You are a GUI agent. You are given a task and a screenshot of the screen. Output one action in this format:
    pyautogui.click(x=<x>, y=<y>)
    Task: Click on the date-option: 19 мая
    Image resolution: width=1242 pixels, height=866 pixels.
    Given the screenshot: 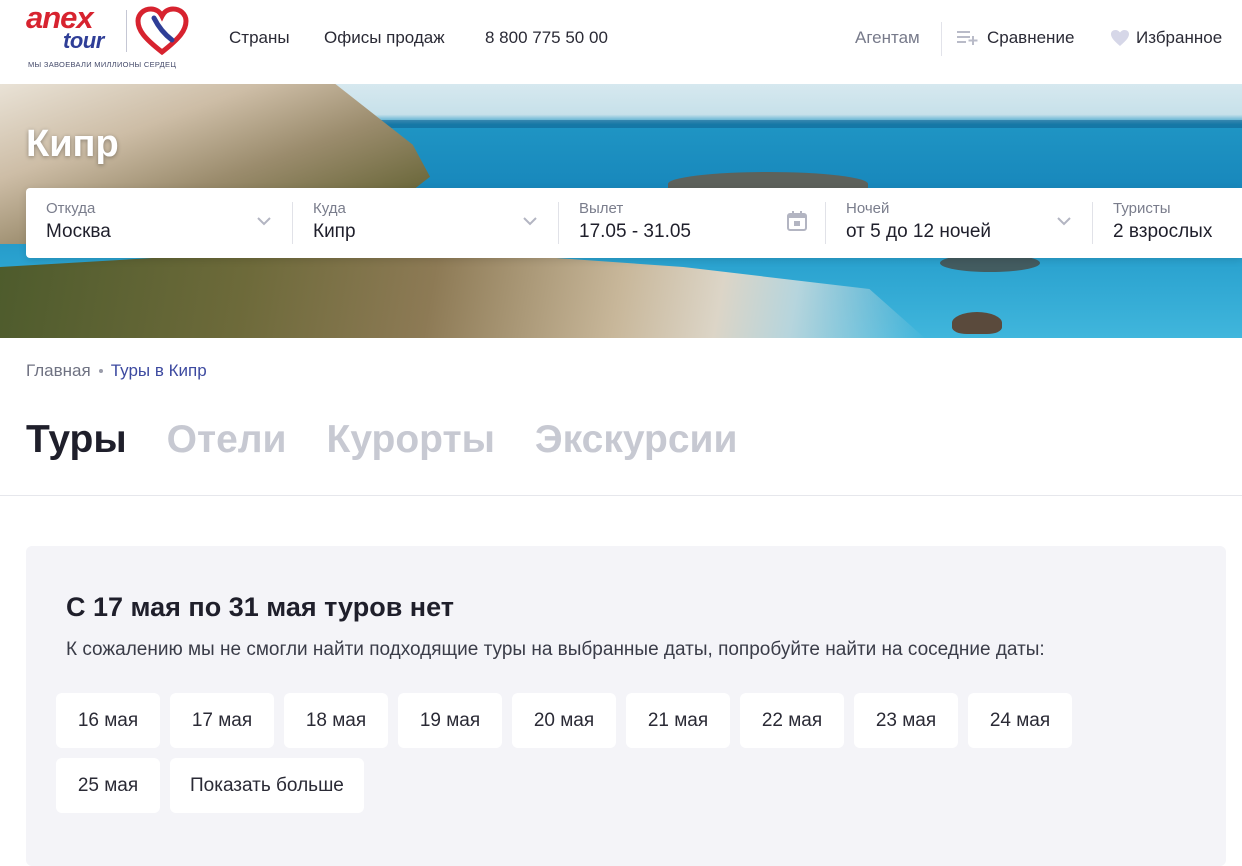 What is the action you would take?
    pyautogui.click(x=450, y=720)
    